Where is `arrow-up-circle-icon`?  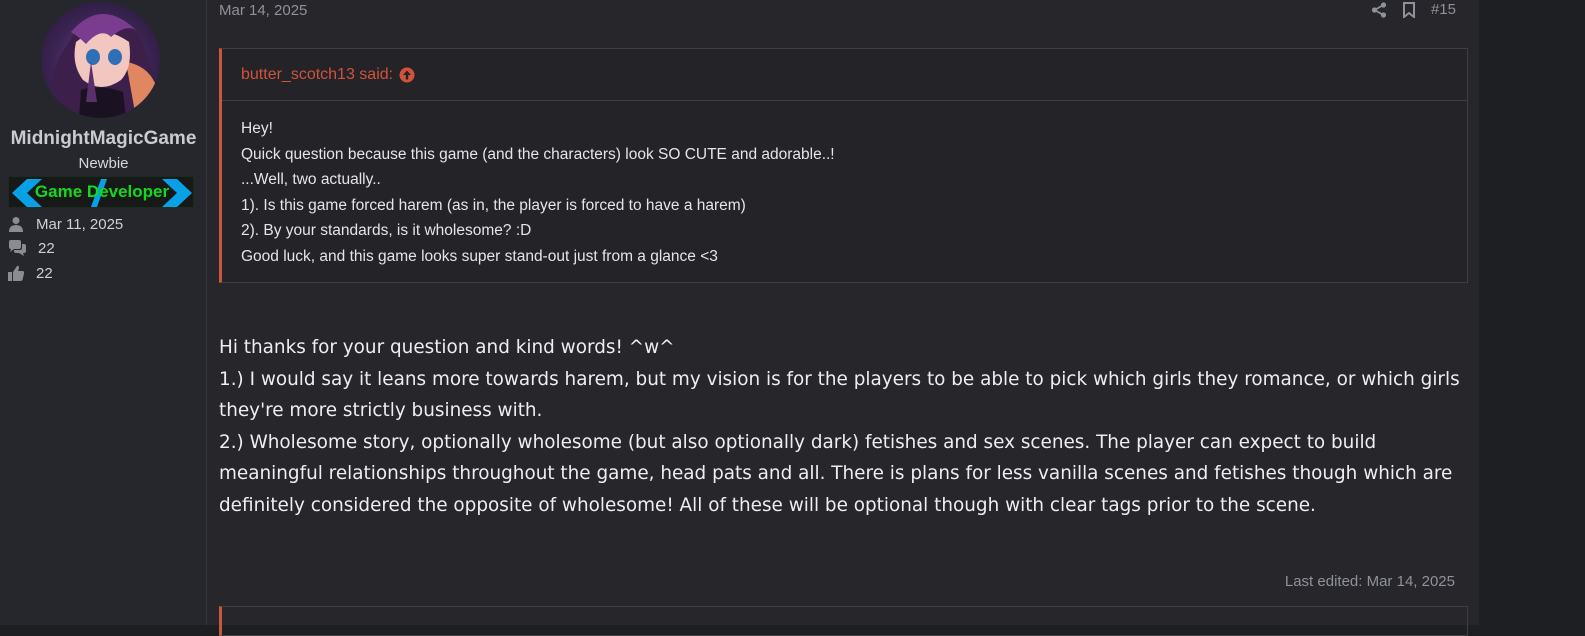
arrow-up-circle-icon is located at coordinates (407, 75).